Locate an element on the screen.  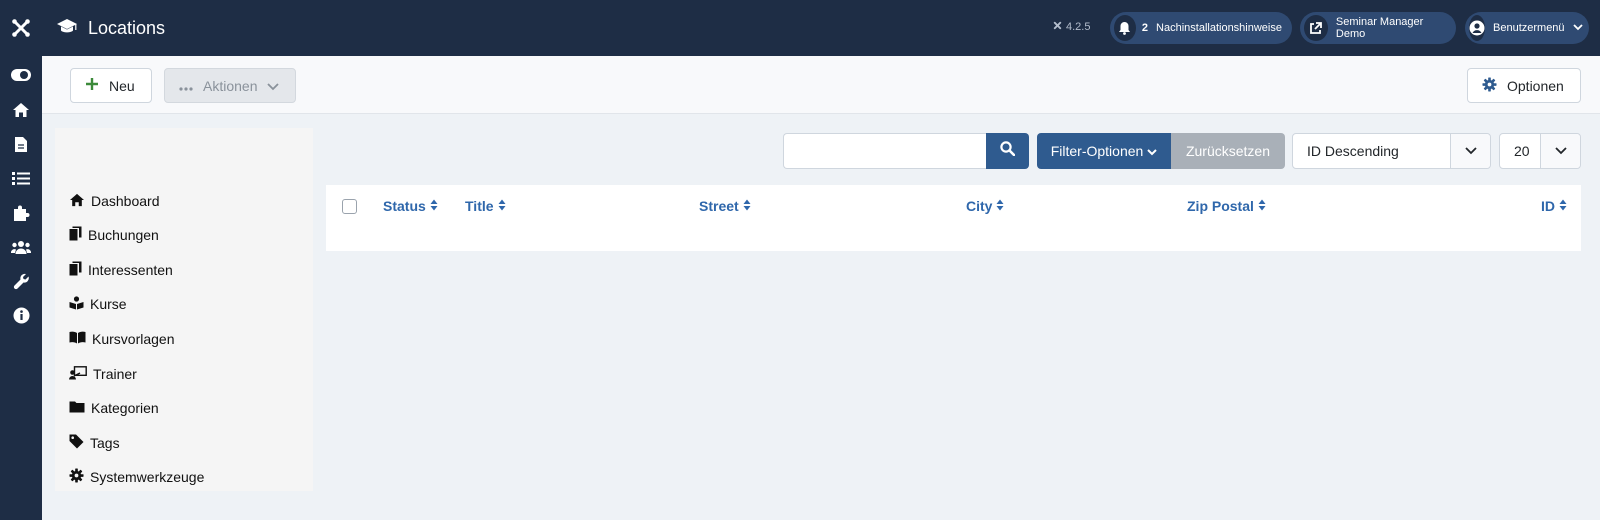
sidebar-item-systemwerkzeuge: Systemwerkzeuge is located at coordinates (136, 477).